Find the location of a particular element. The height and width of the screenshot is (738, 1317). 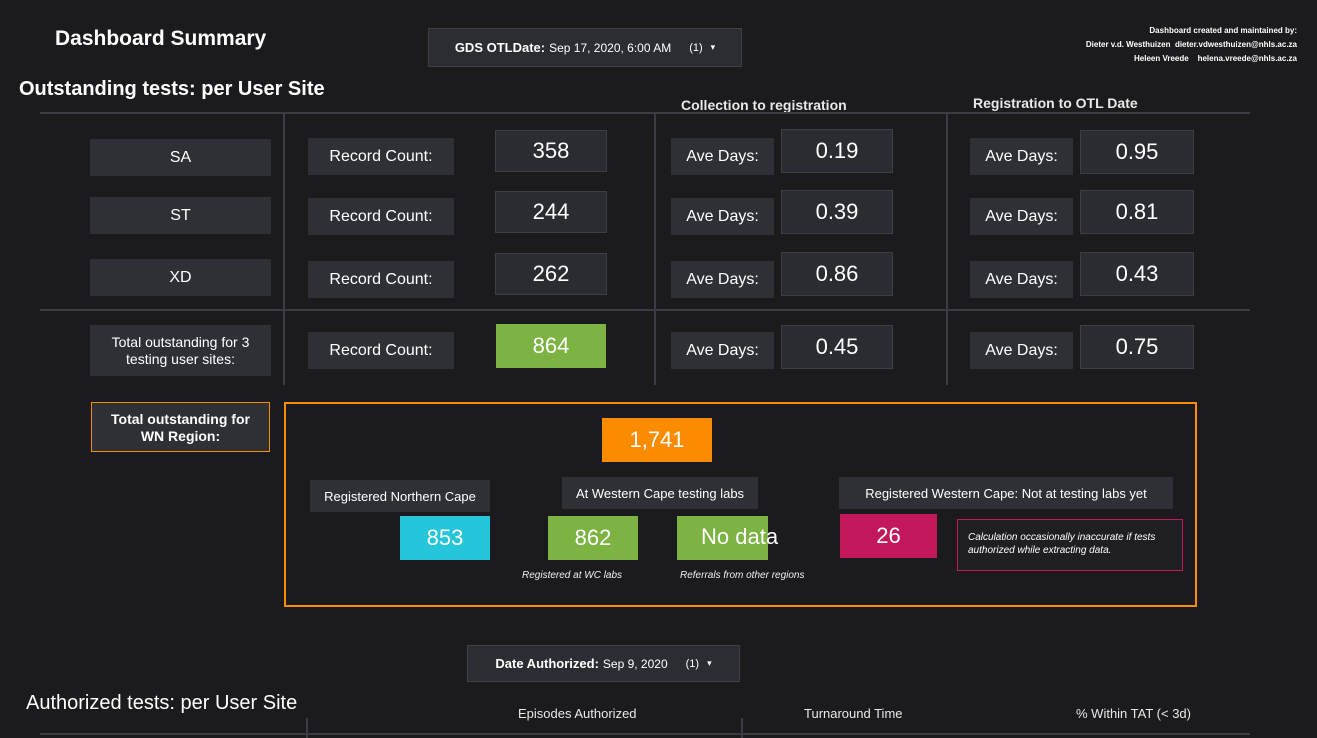

record-count-value: 244 is located at coordinates (551, 212).